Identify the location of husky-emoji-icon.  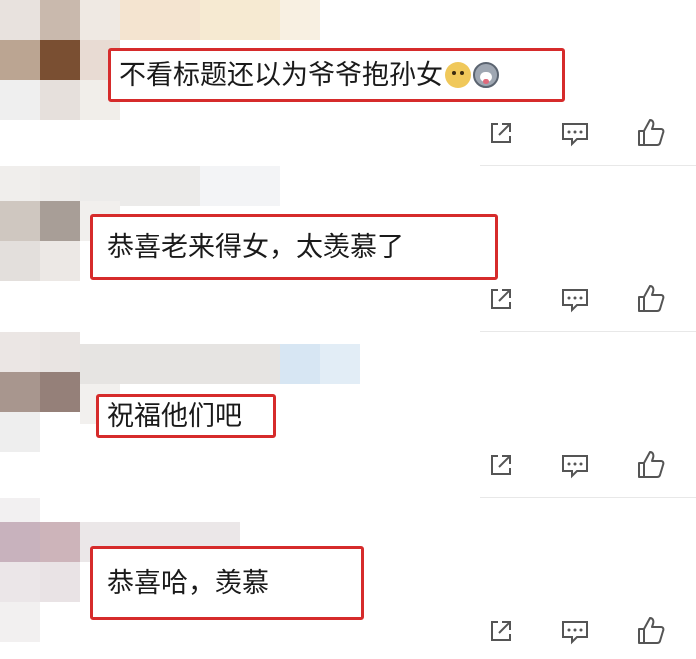
(486, 75).